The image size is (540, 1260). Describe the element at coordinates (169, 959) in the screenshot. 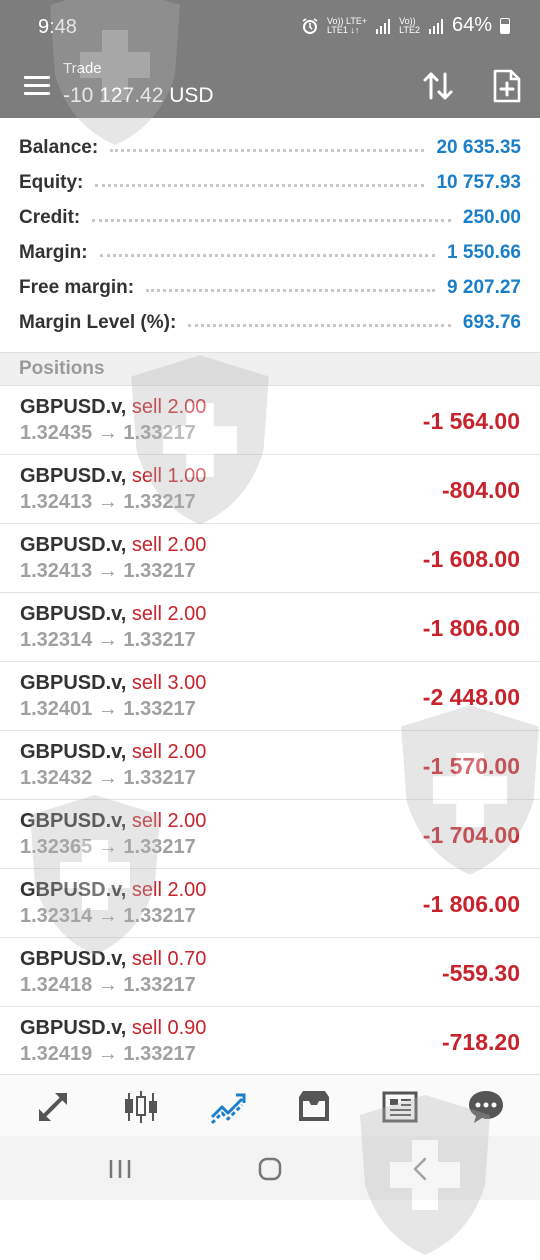

I see `position-side: sell 0.70` at that location.